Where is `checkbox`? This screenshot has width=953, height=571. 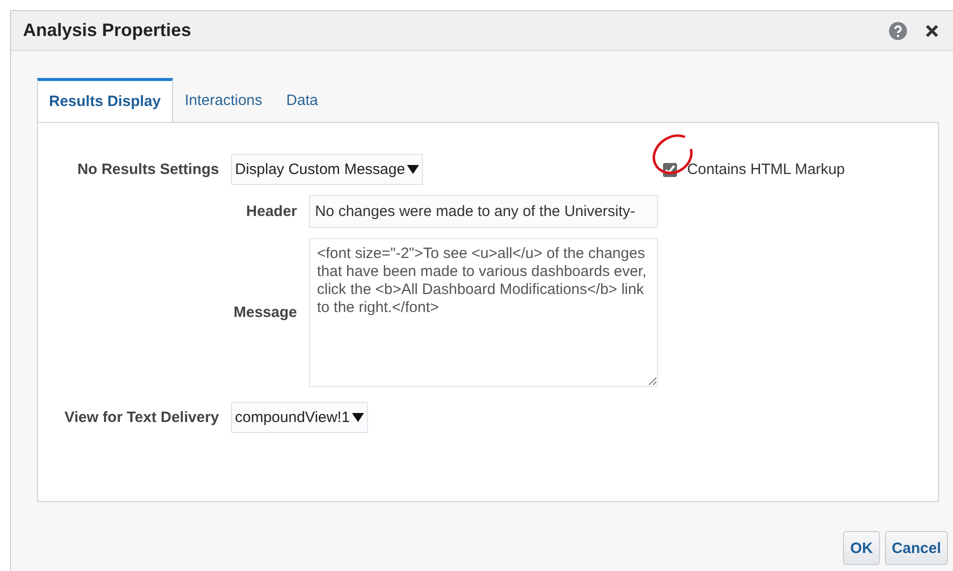
checkbox is located at coordinates (670, 169).